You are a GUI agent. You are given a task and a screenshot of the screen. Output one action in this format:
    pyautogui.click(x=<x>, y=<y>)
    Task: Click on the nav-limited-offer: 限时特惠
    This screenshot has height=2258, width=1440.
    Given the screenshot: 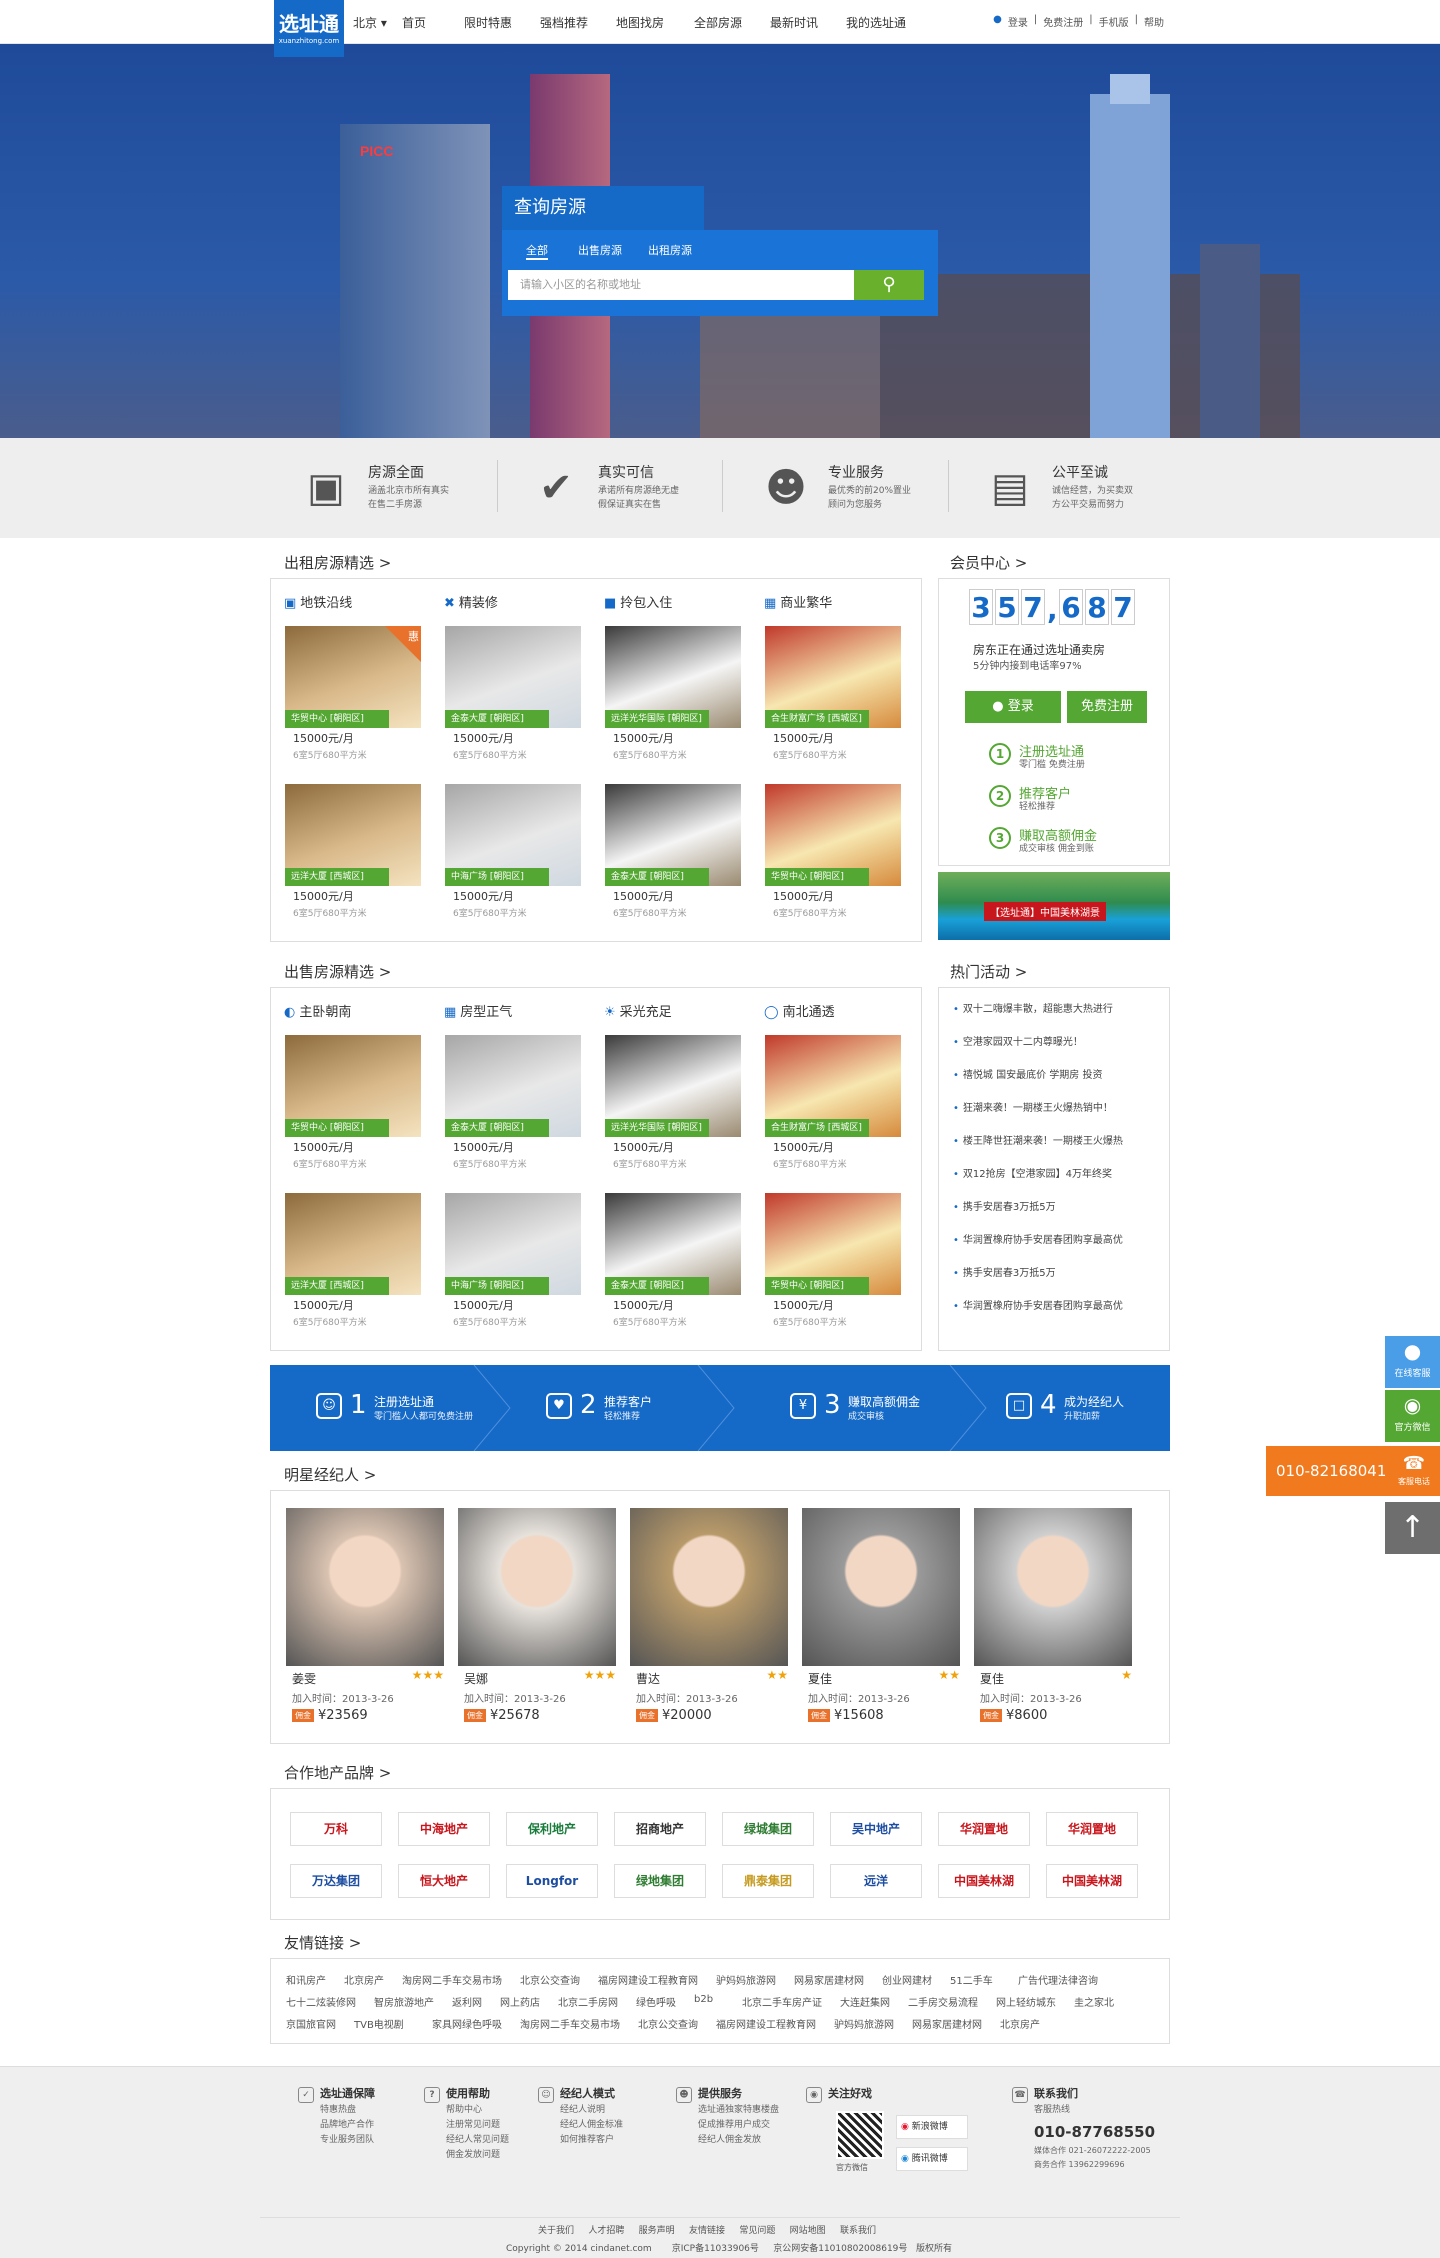 What is the action you would take?
    pyautogui.click(x=499, y=22)
    